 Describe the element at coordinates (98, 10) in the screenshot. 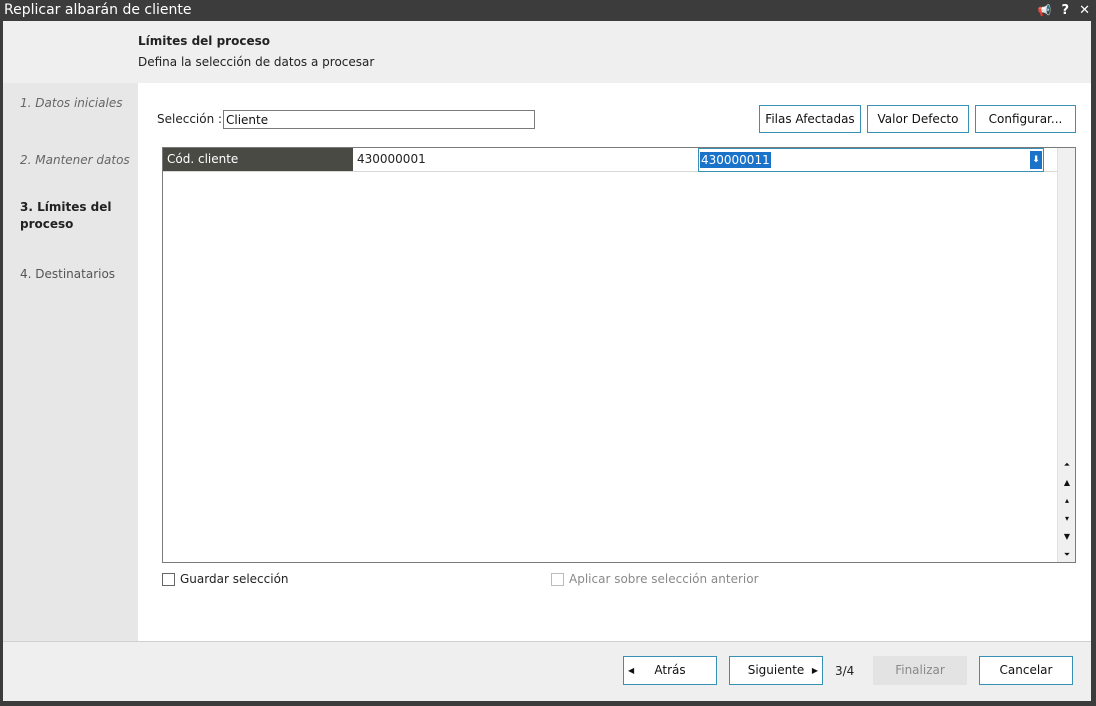

I see `window-title: Replicar albarán de cliente` at that location.